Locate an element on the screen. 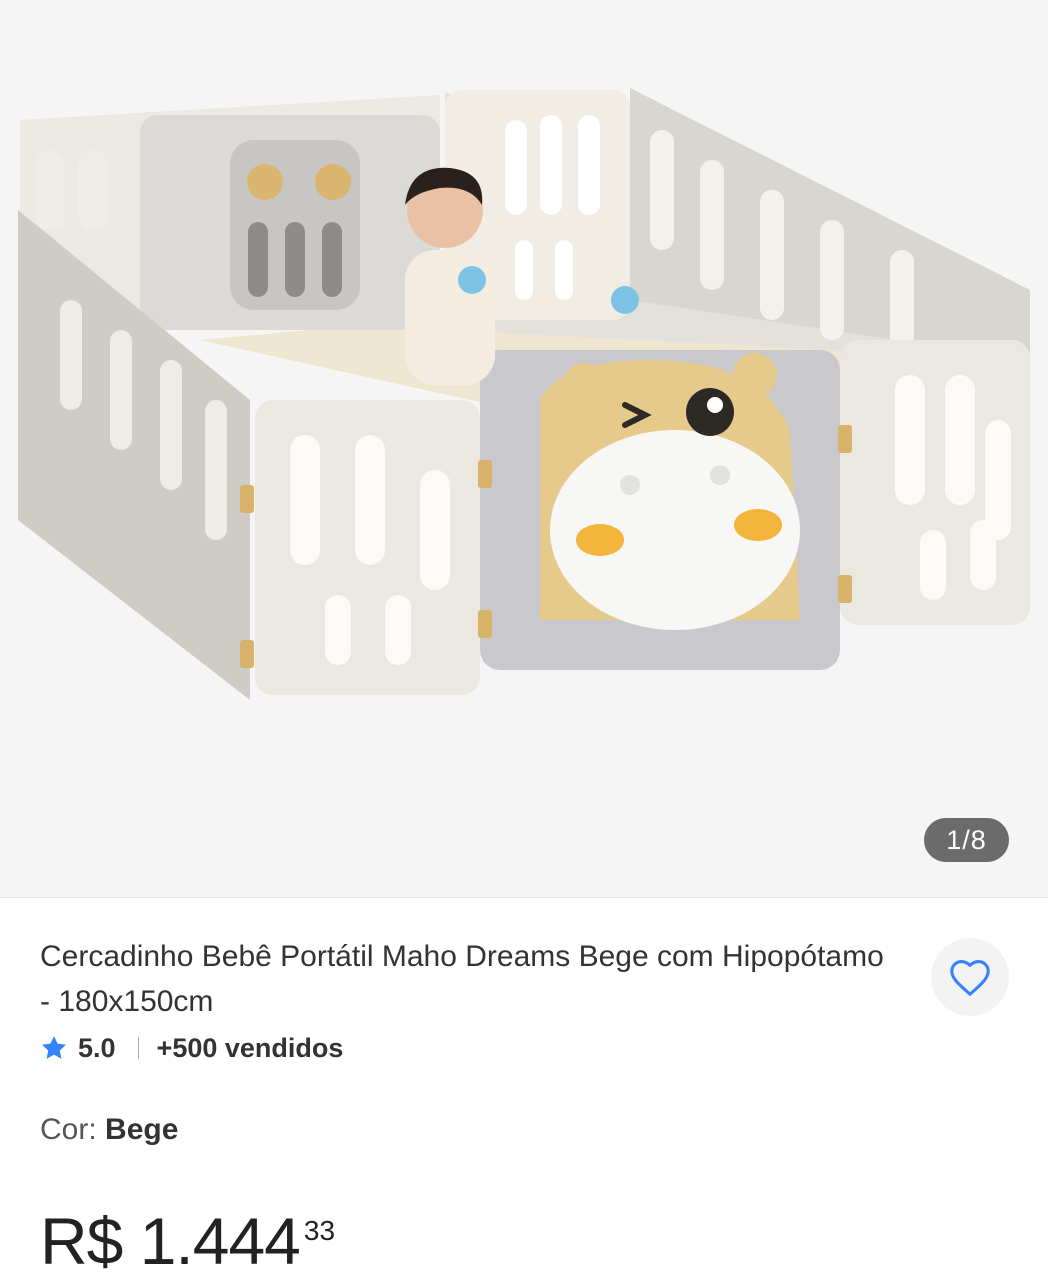 The width and height of the screenshot is (1048, 1280). rating-row: 5.0 +500 vendidos is located at coordinates (191, 1048).